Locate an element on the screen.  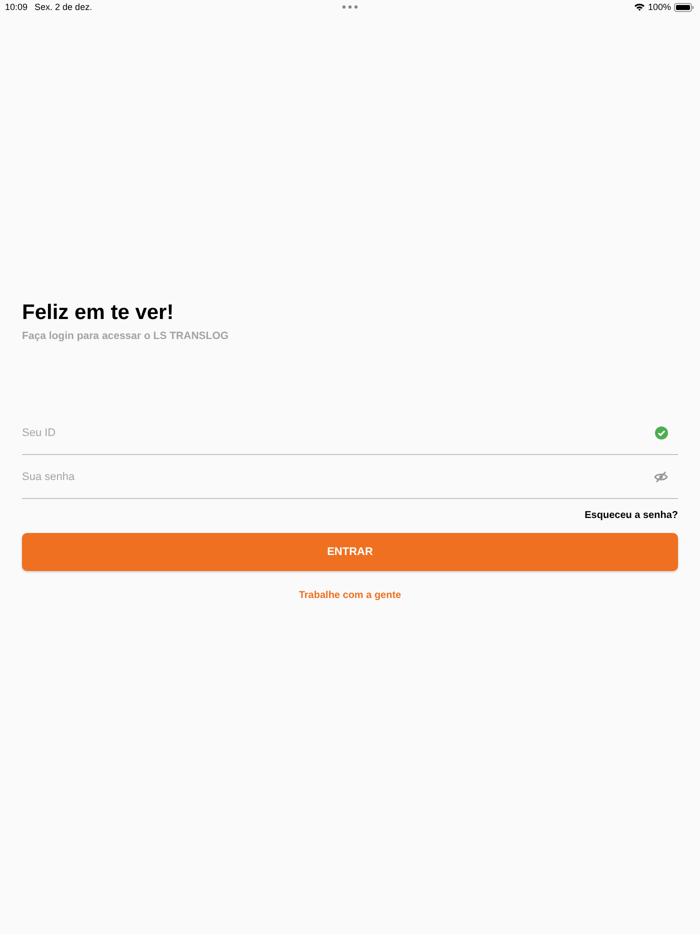
welcome-heading: Feliz em te ver! is located at coordinates (98, 313).